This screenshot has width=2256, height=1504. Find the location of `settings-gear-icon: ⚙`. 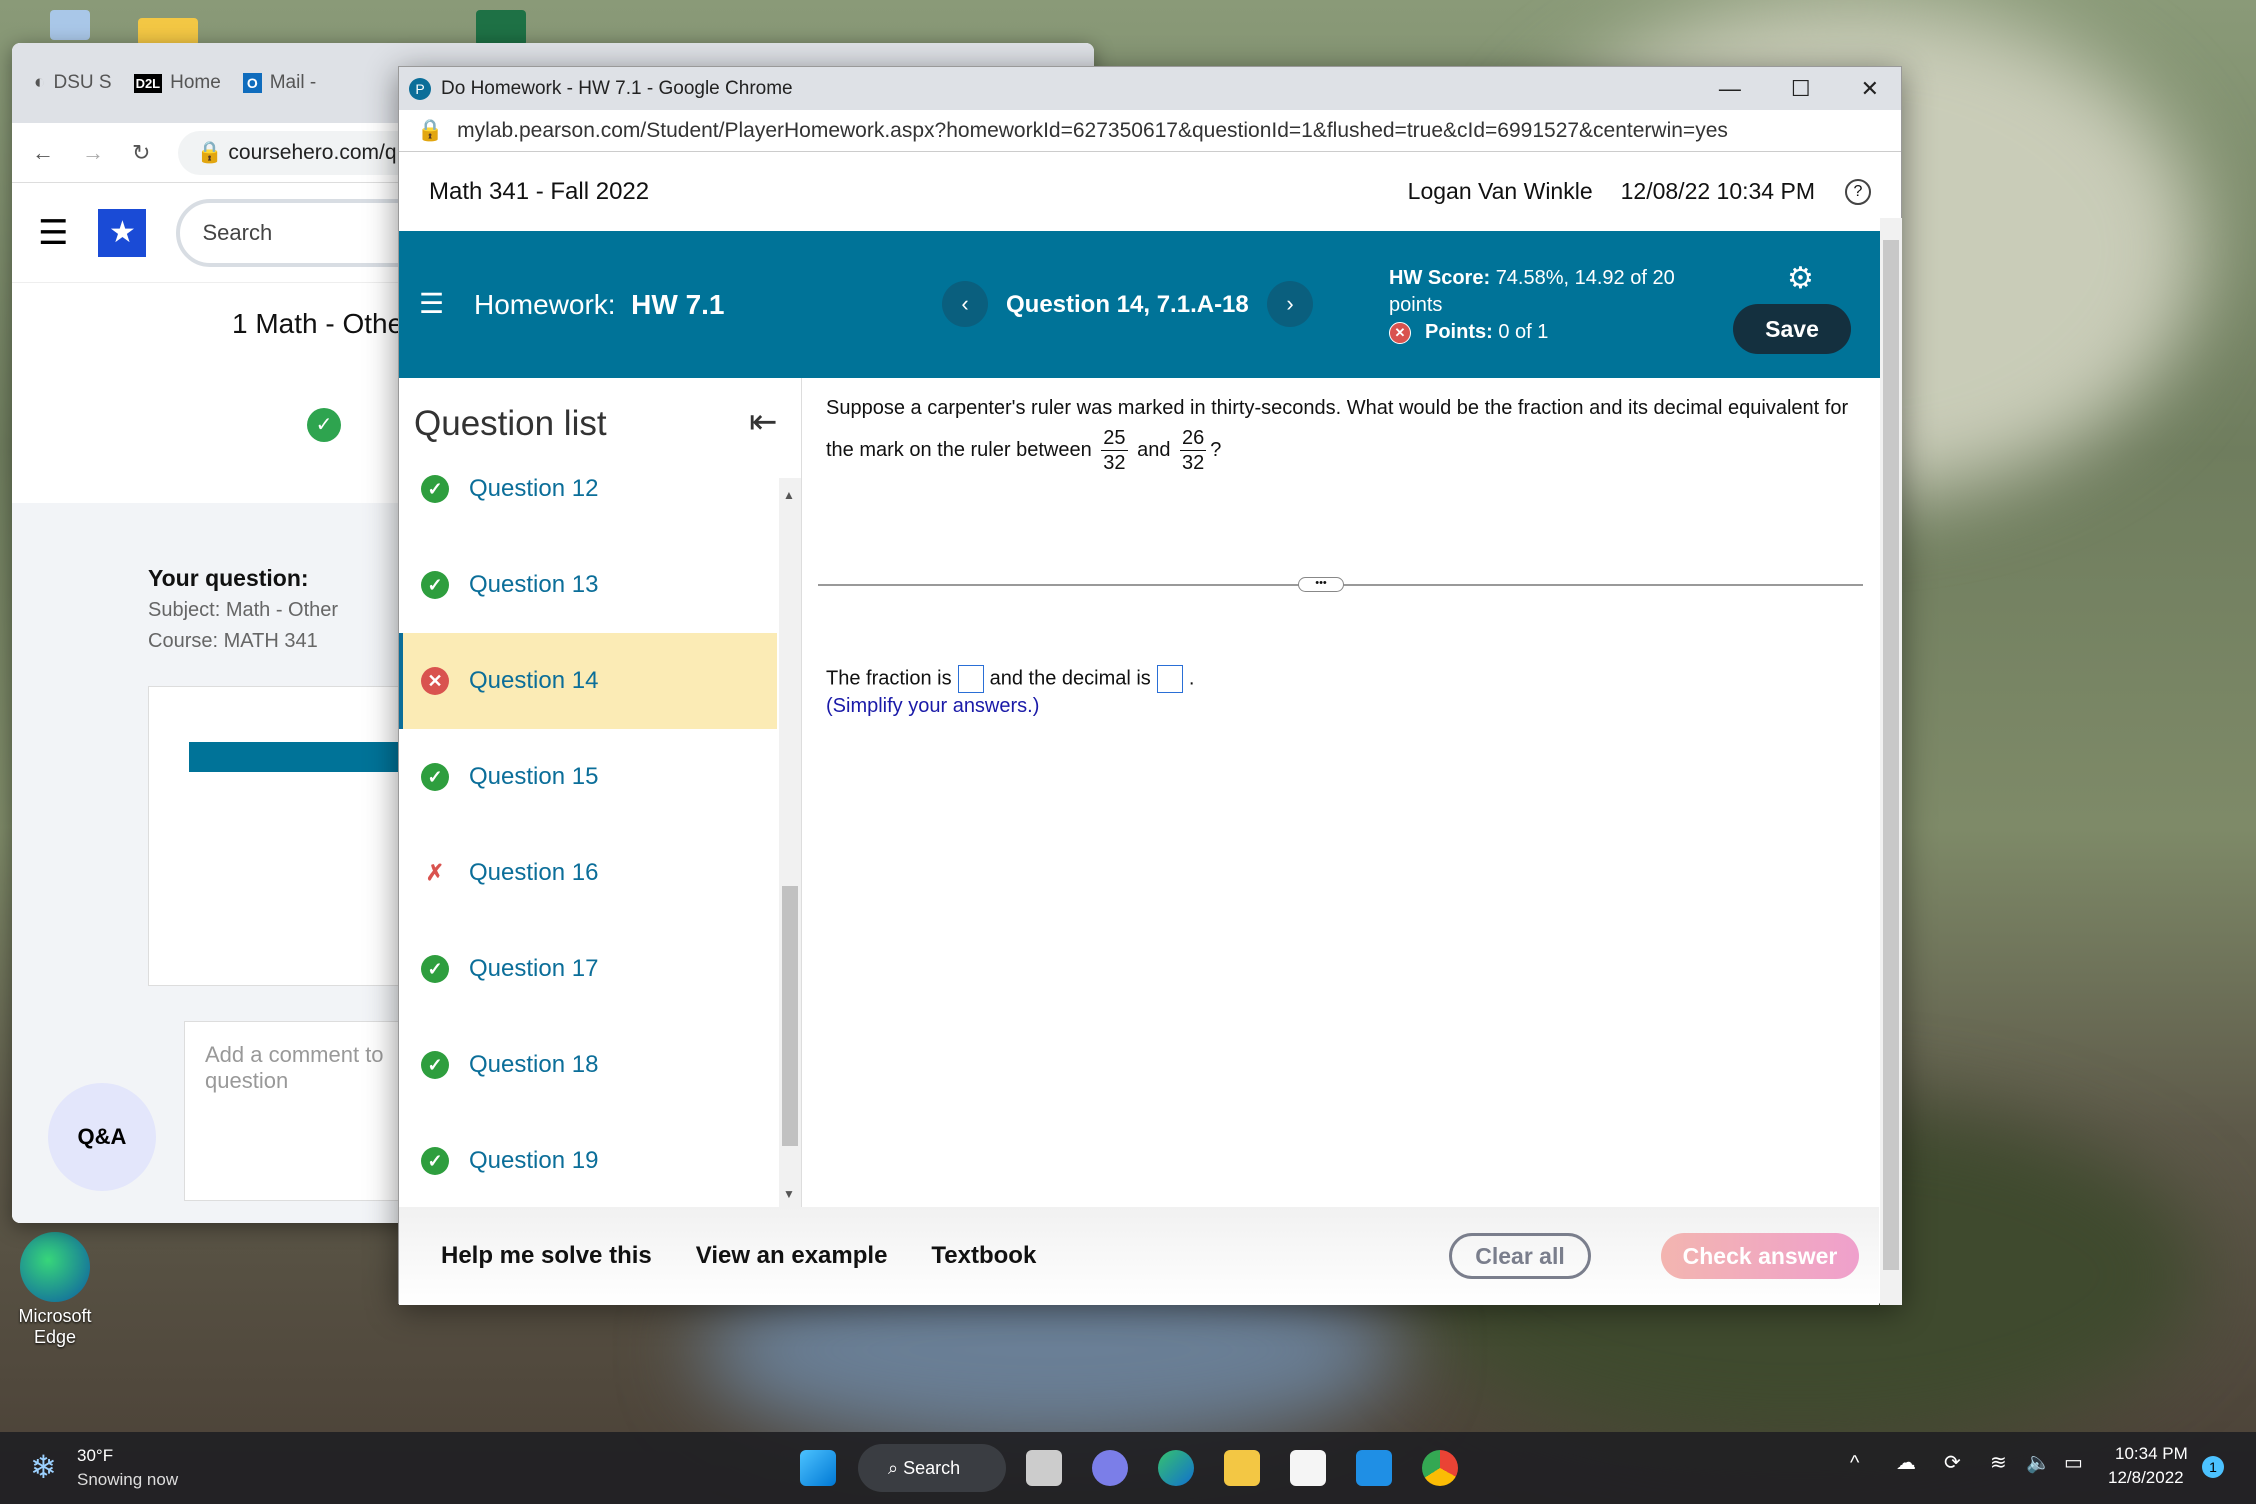

settings-gear-icon: ⚙ is located at coordinates (1800, 278).